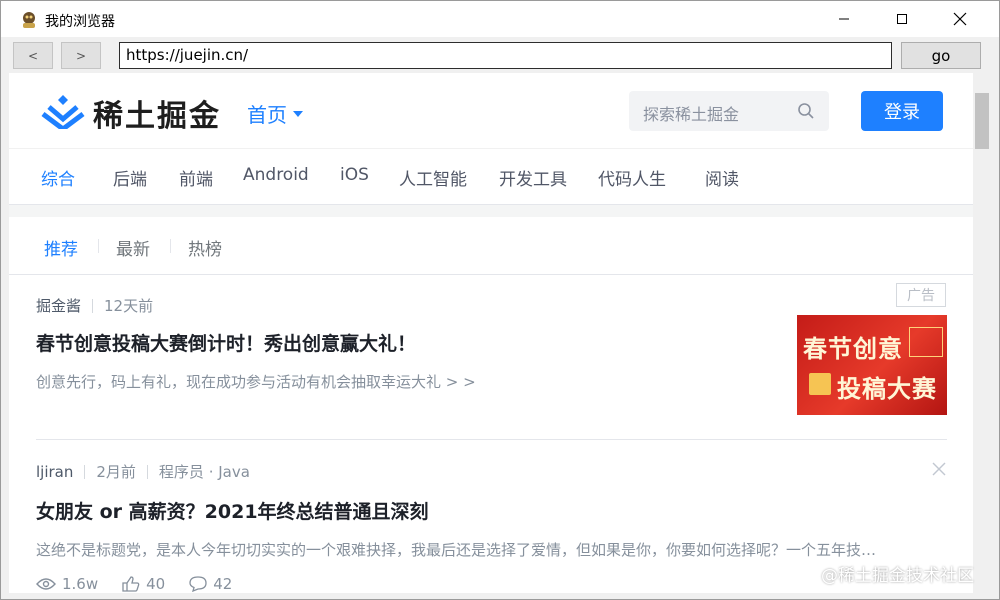 Image resolution: width=1000 pixels, height=600 pixels. What do you see at coordinates (223, 584) in the screenshot?
I see `comments-count: 42` at bounding box center [223, 584].